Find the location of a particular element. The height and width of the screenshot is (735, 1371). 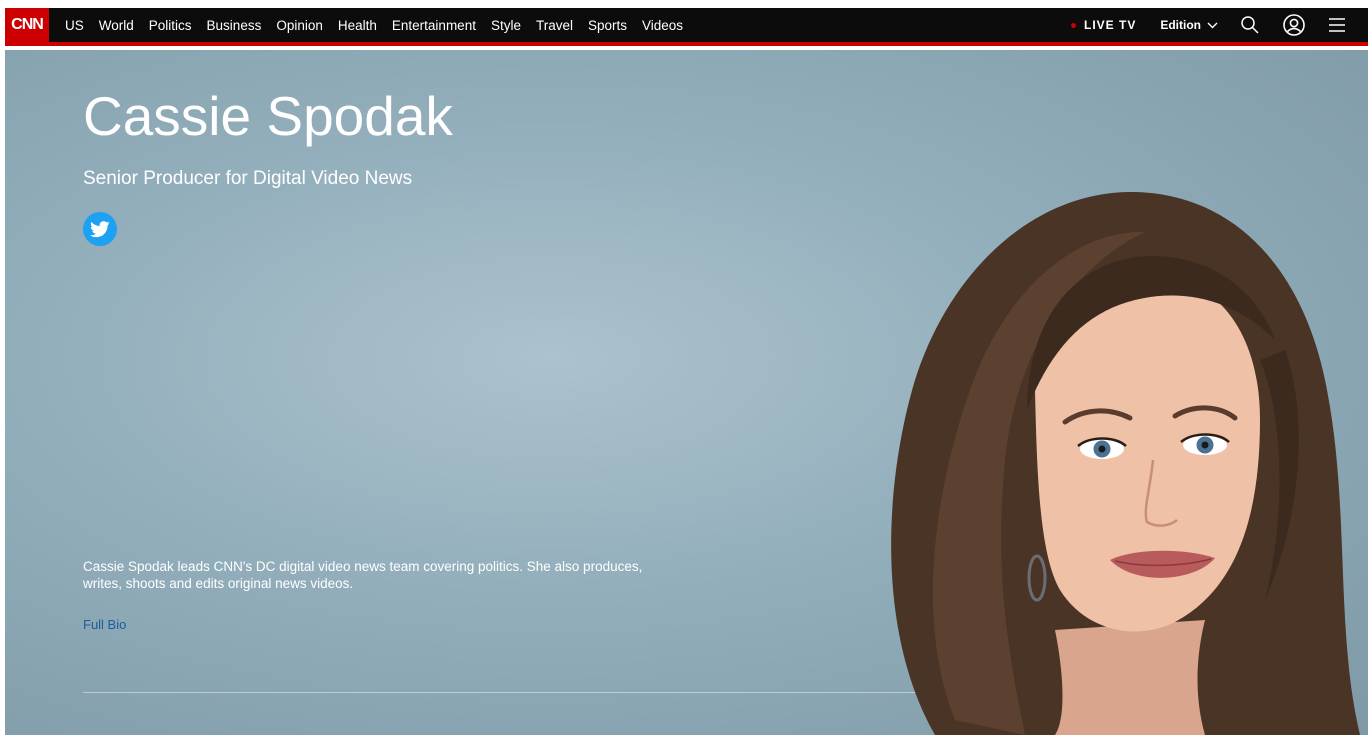

menu-icon is located at coordinates (1337, 25).